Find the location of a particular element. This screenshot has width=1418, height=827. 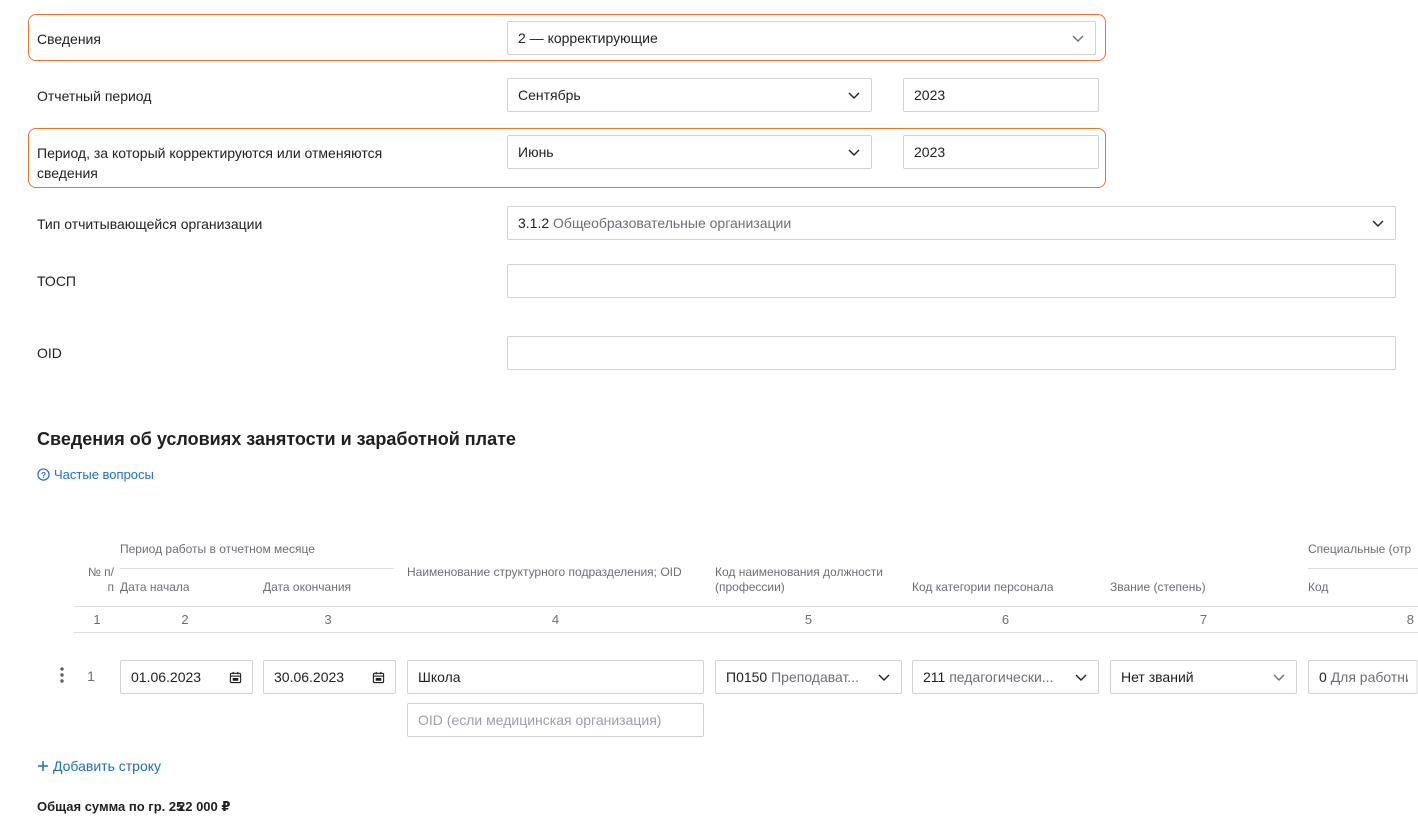

th-special-group: Специальные (отр is located at coordinates (1360, 549).